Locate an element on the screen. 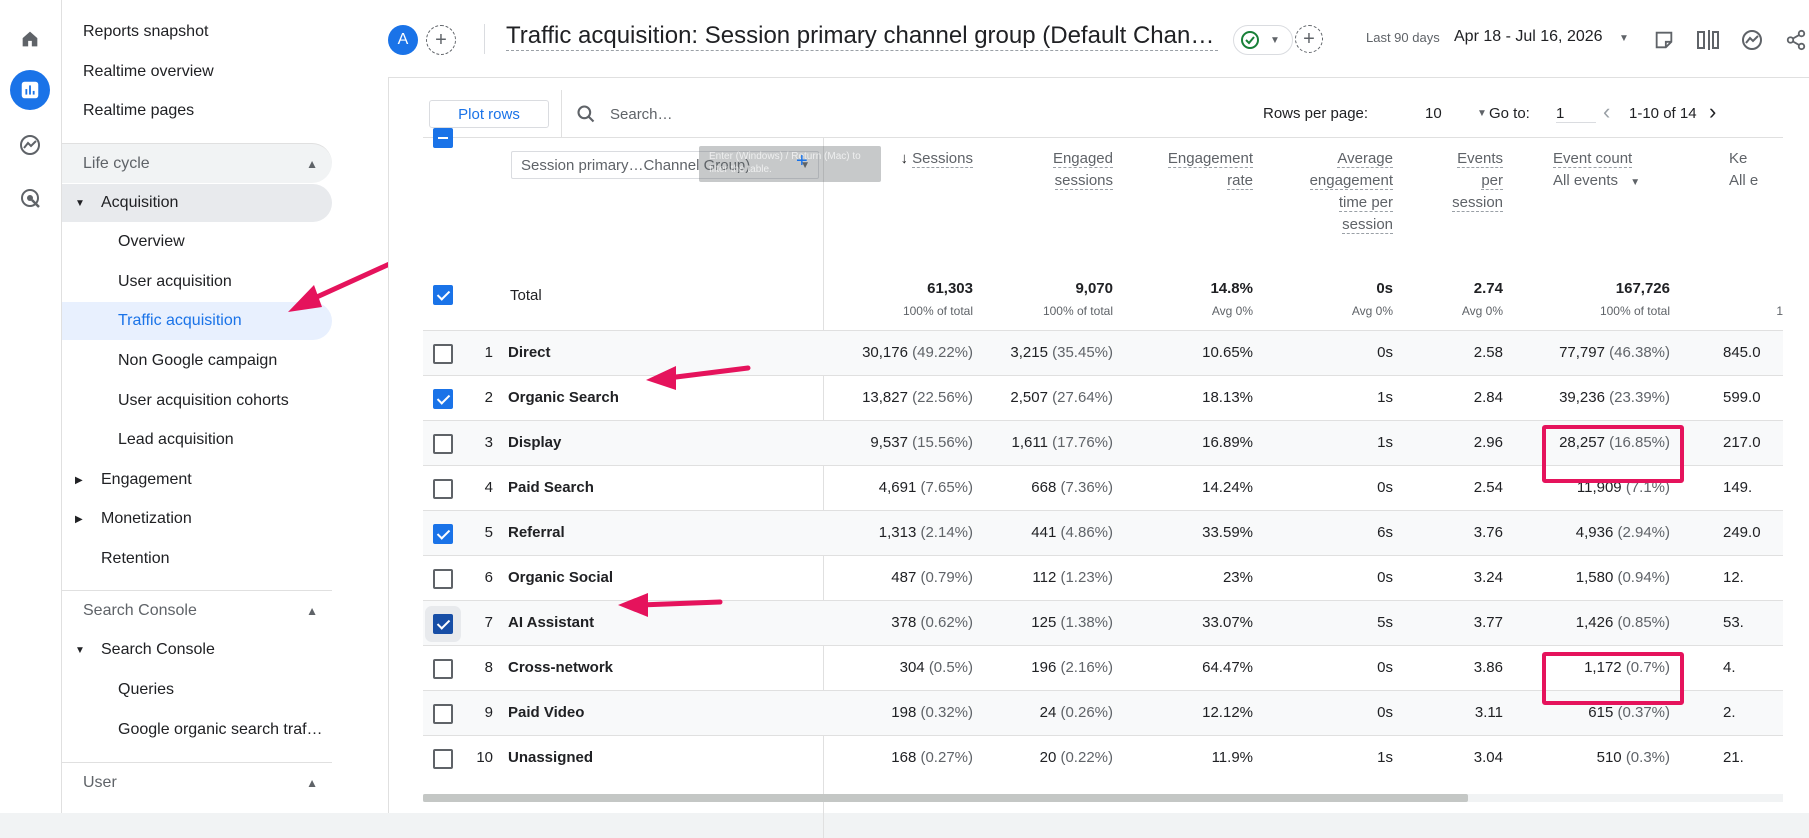  event-filter-select: All events is located at coordinates (1585, 180).